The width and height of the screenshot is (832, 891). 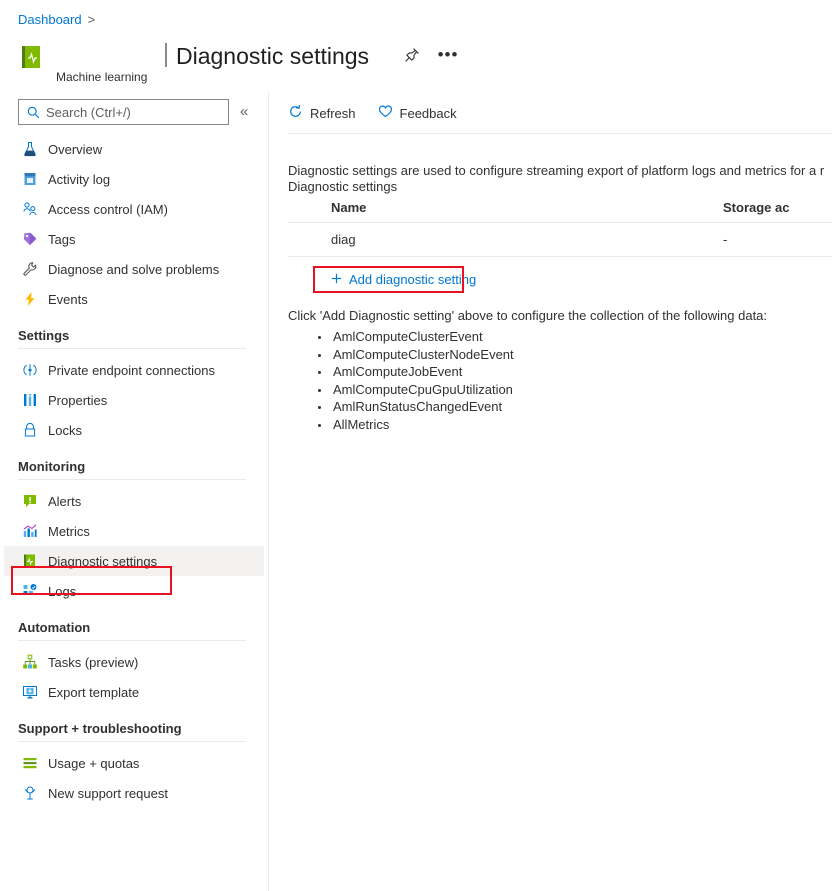 I want to click on page-title-text: Diagnostic settings, so click(x=273, y=56).